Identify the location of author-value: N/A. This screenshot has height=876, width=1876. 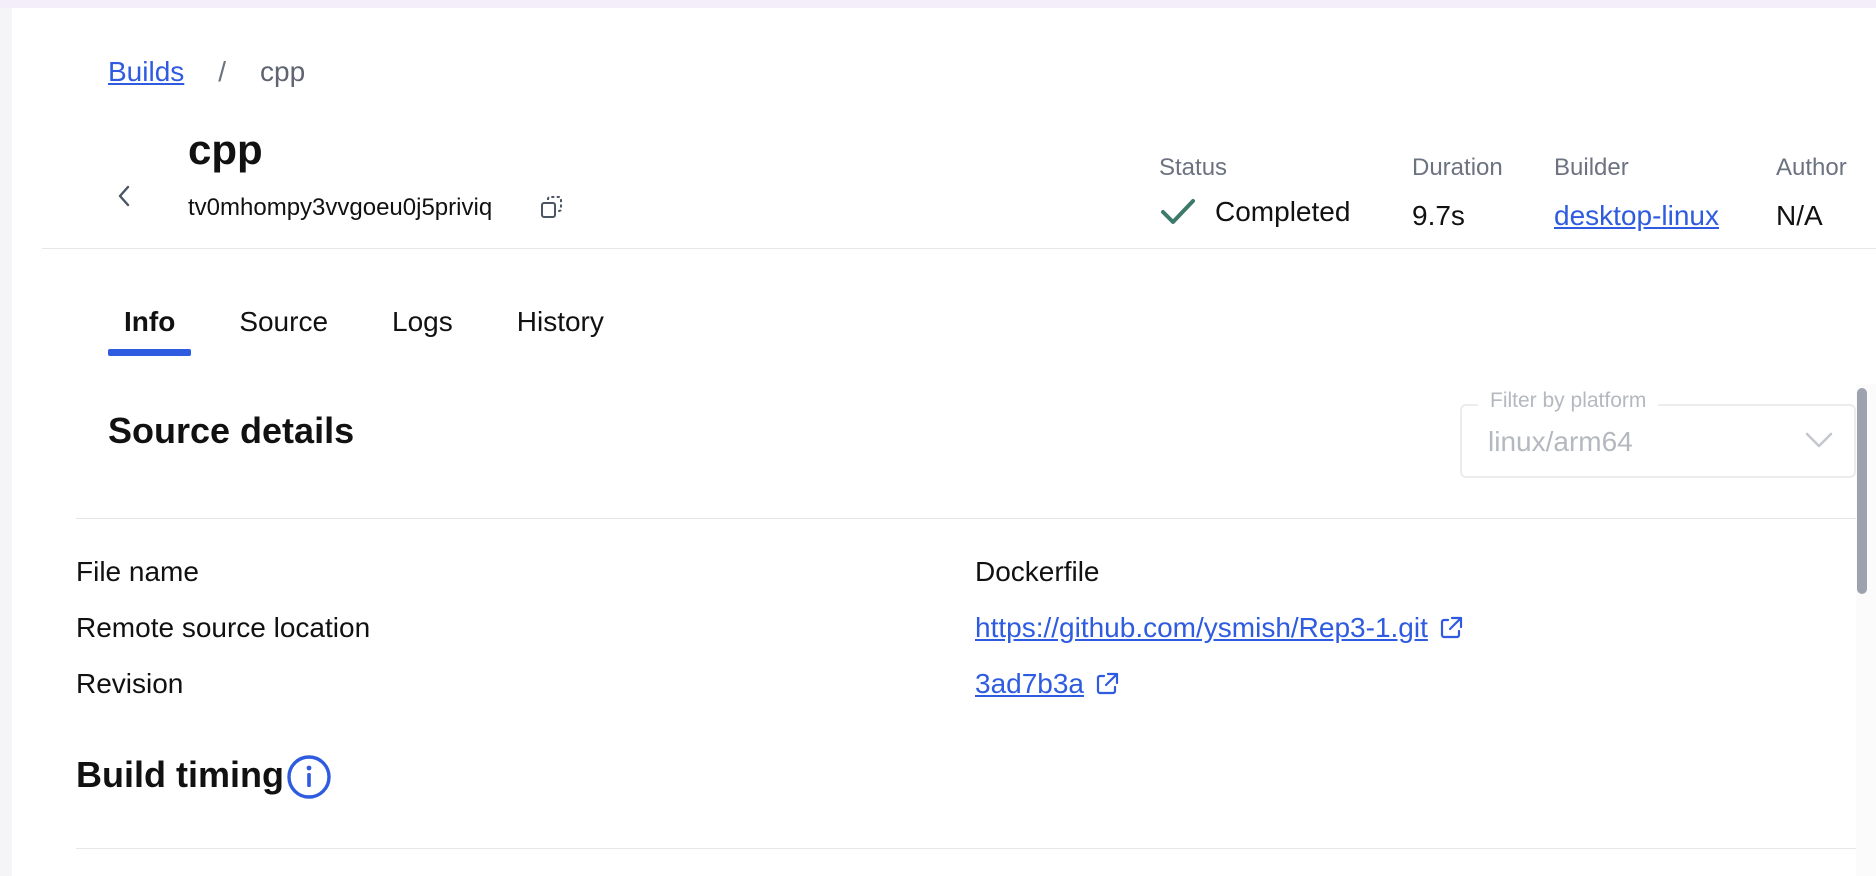
(1799, 215).